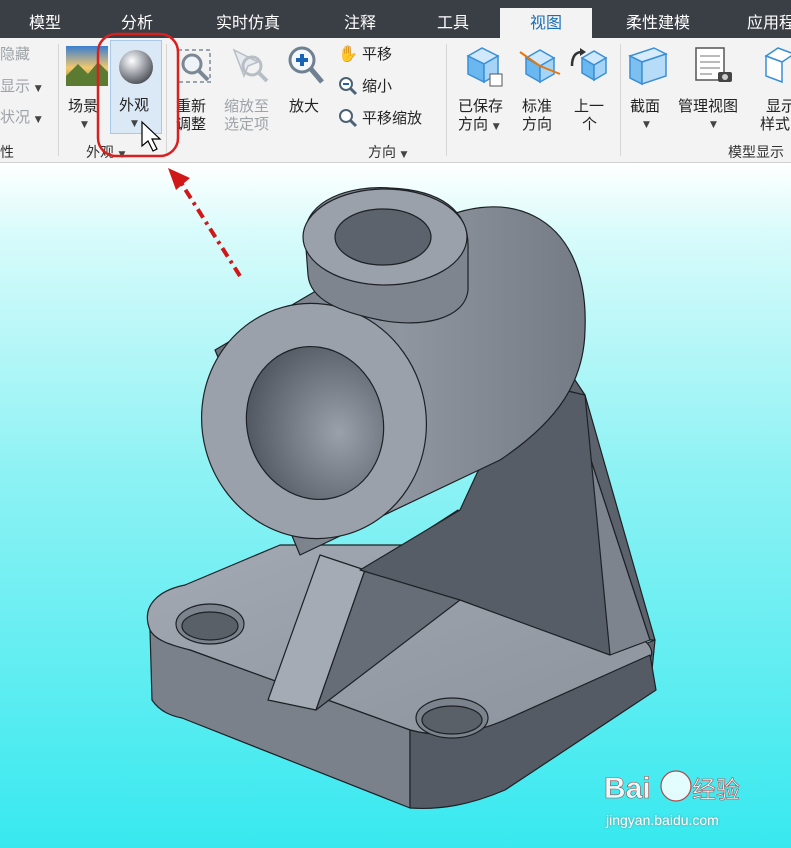 The image size is (791, 848). Describe the element at coordinates (15, 86) in the screenshot. I see `show-label: 显示` at that location.